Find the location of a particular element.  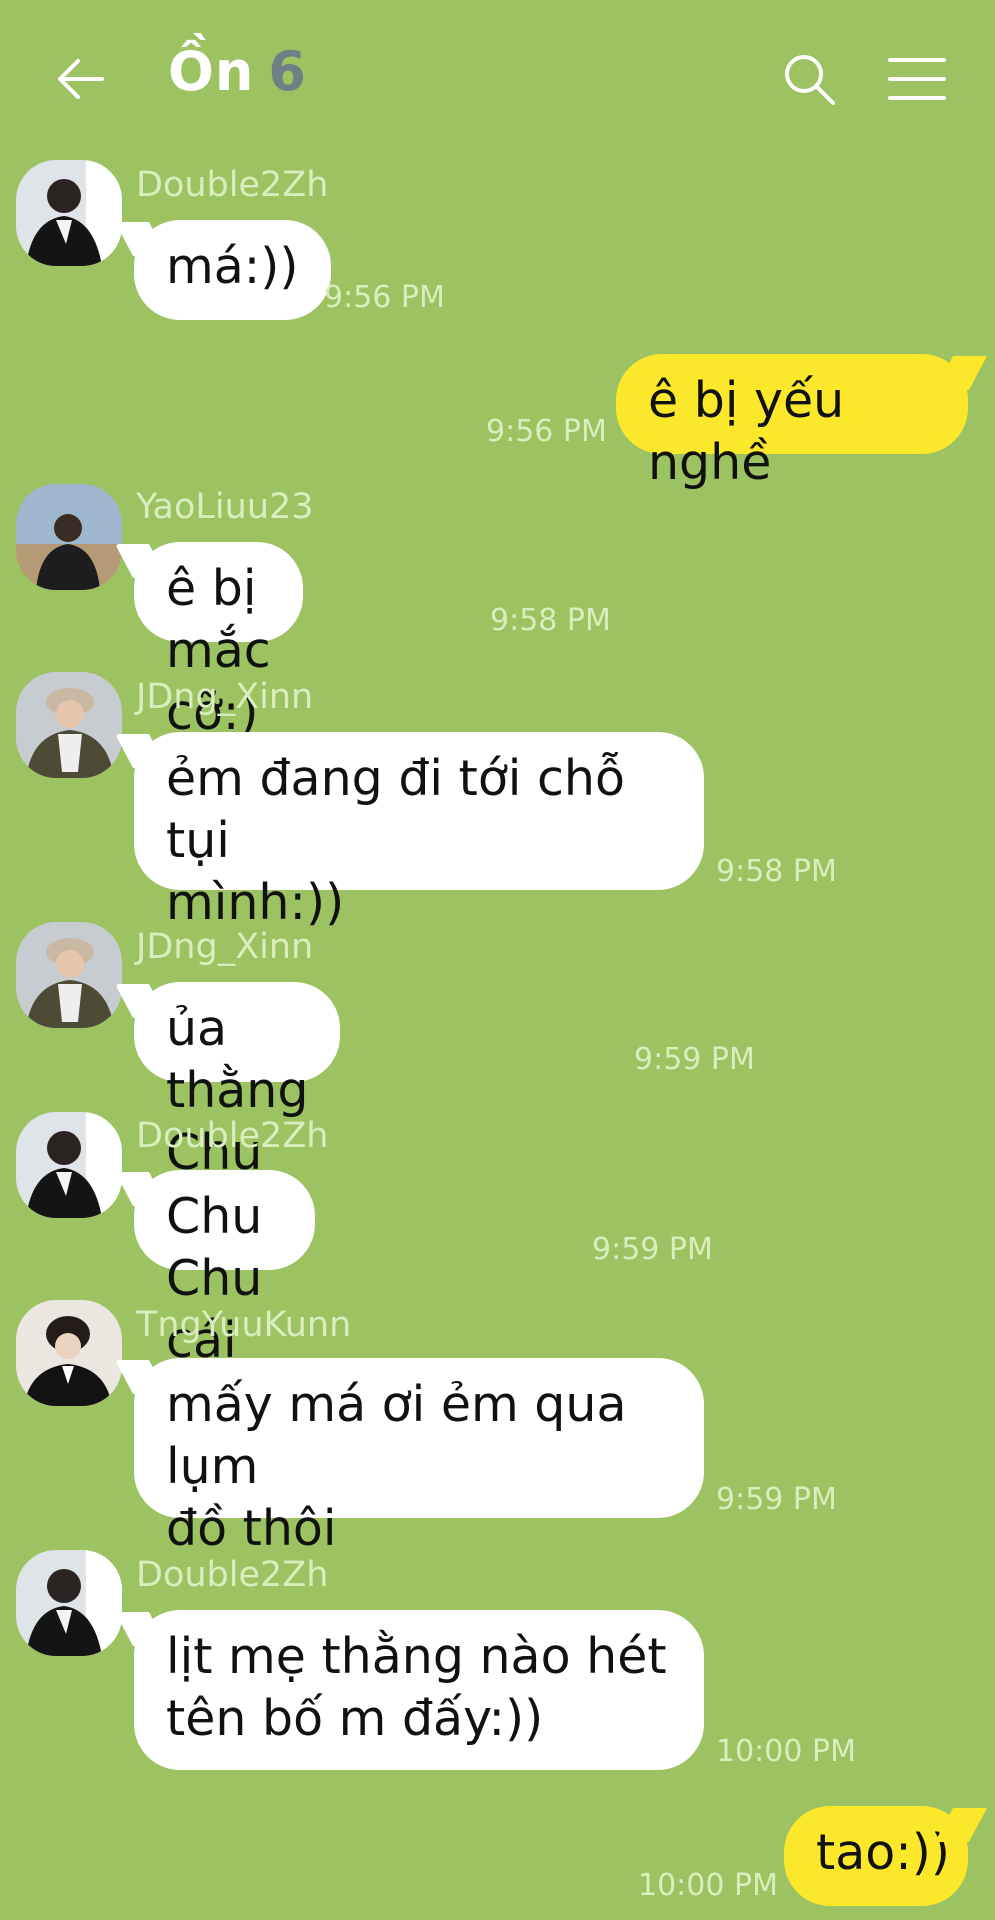

hamburger-menu-icon is located at coordinates (917, 79).